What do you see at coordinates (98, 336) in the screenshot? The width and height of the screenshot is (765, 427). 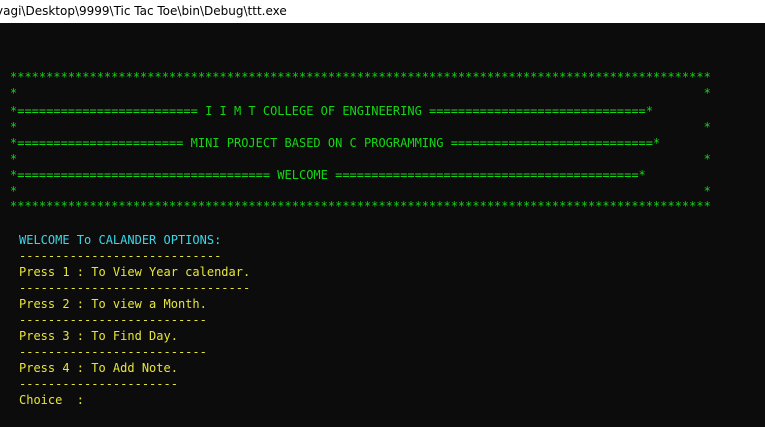 I see `menu-option-3: Press 3 : To Find Day.` at bounding box center [98, 336].